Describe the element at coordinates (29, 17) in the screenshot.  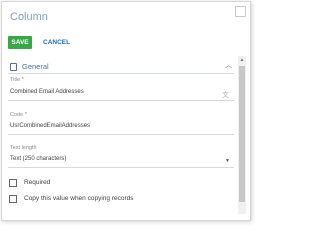
I see `dialog-title: Column` at that location.